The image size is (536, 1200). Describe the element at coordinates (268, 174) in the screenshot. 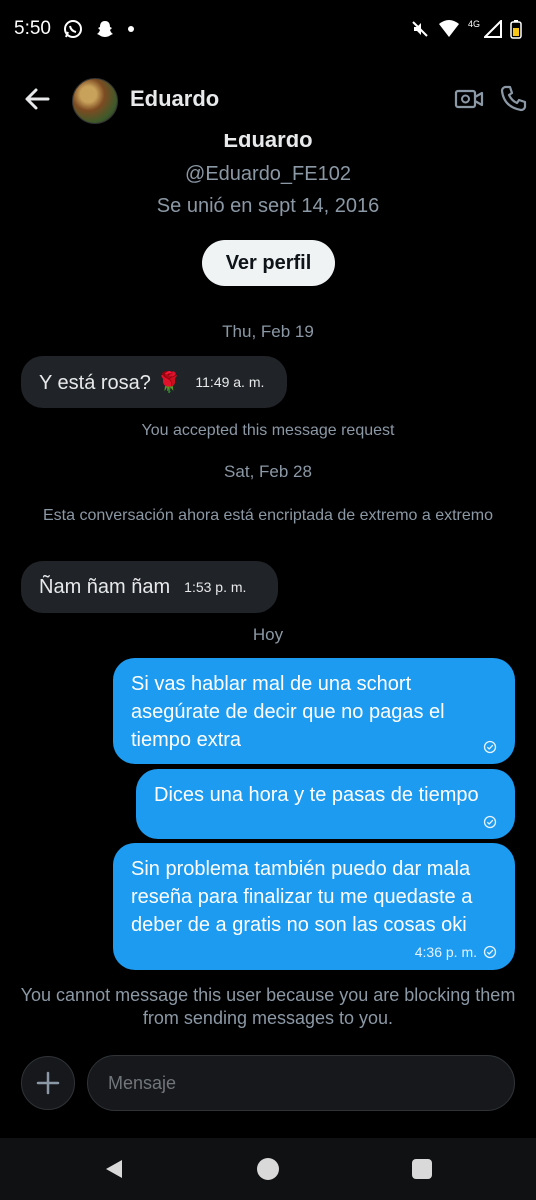

I see `profile-handle: @Eduardo_FE102` at that location.